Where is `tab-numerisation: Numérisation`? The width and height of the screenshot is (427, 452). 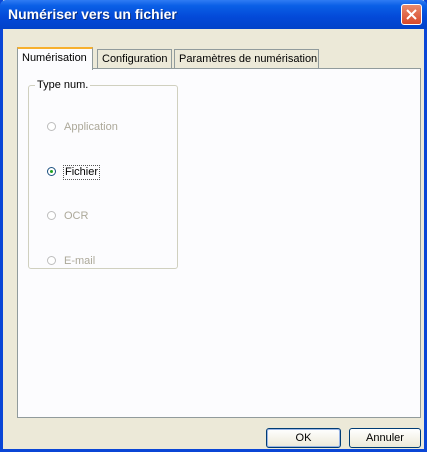 tab-numerisation: Numérisation is located at coordinates (55, 58).